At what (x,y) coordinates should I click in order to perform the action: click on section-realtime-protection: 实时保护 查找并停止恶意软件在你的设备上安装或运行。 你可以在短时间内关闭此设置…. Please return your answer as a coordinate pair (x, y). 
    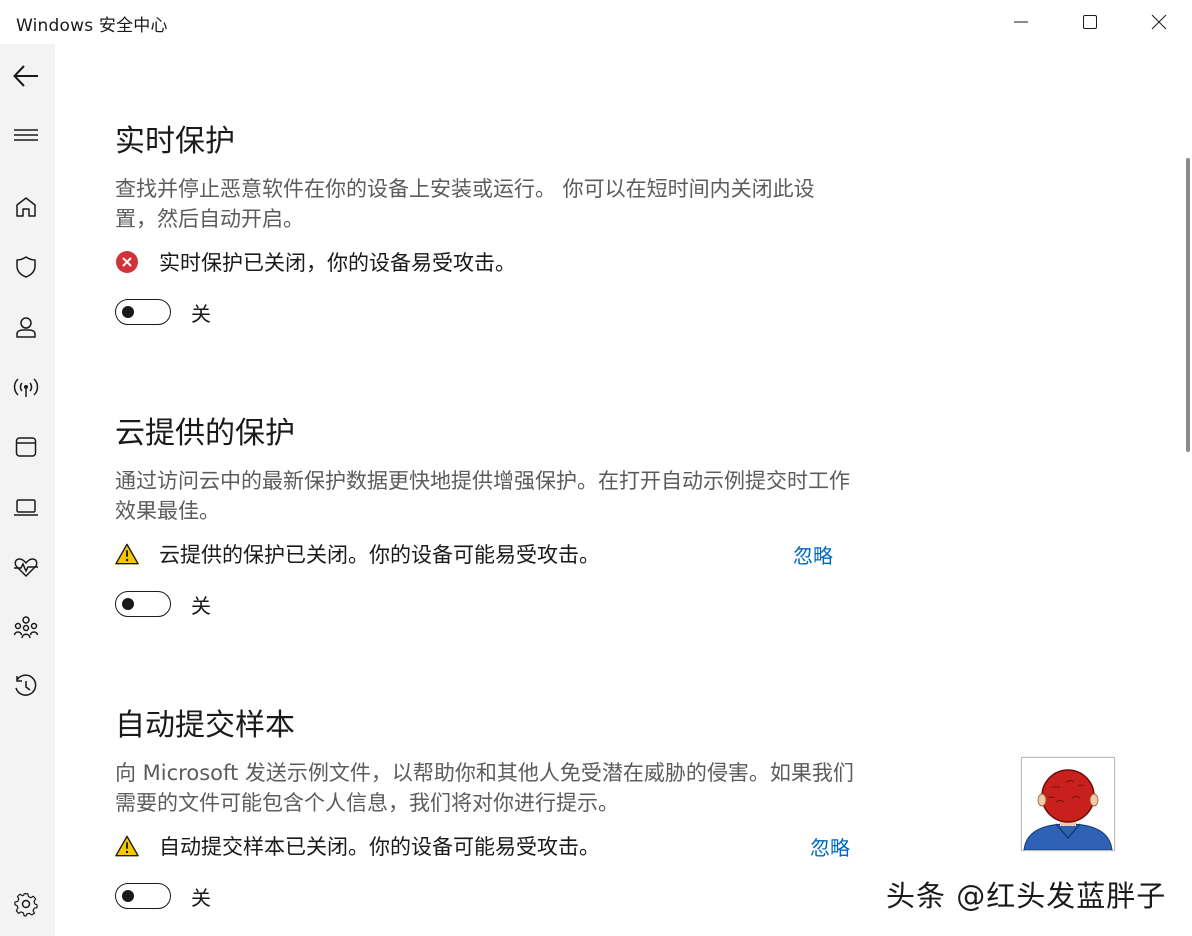
    Looking at the image, I should click on (495, 225).